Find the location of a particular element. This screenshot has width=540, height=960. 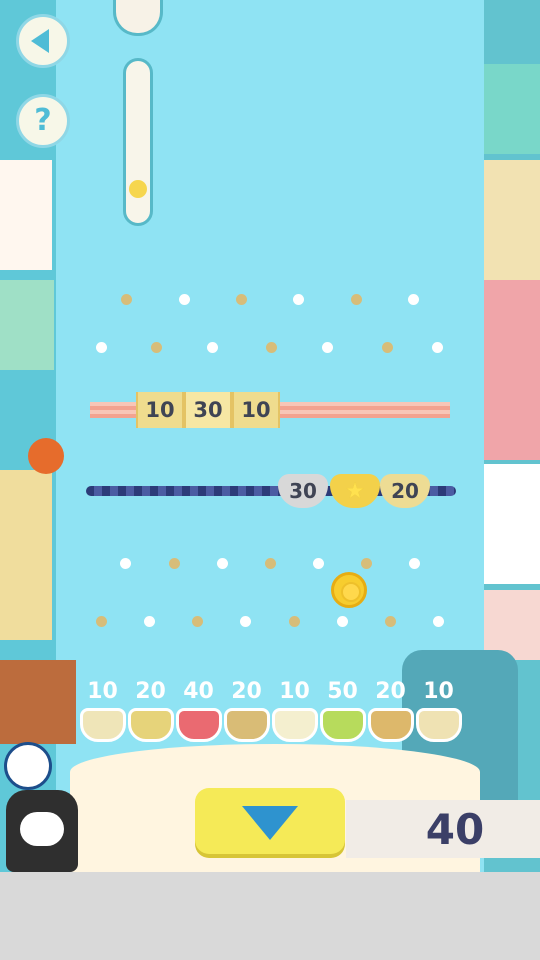

stripe-label-1: 10 is located at coordinates (160, 410).